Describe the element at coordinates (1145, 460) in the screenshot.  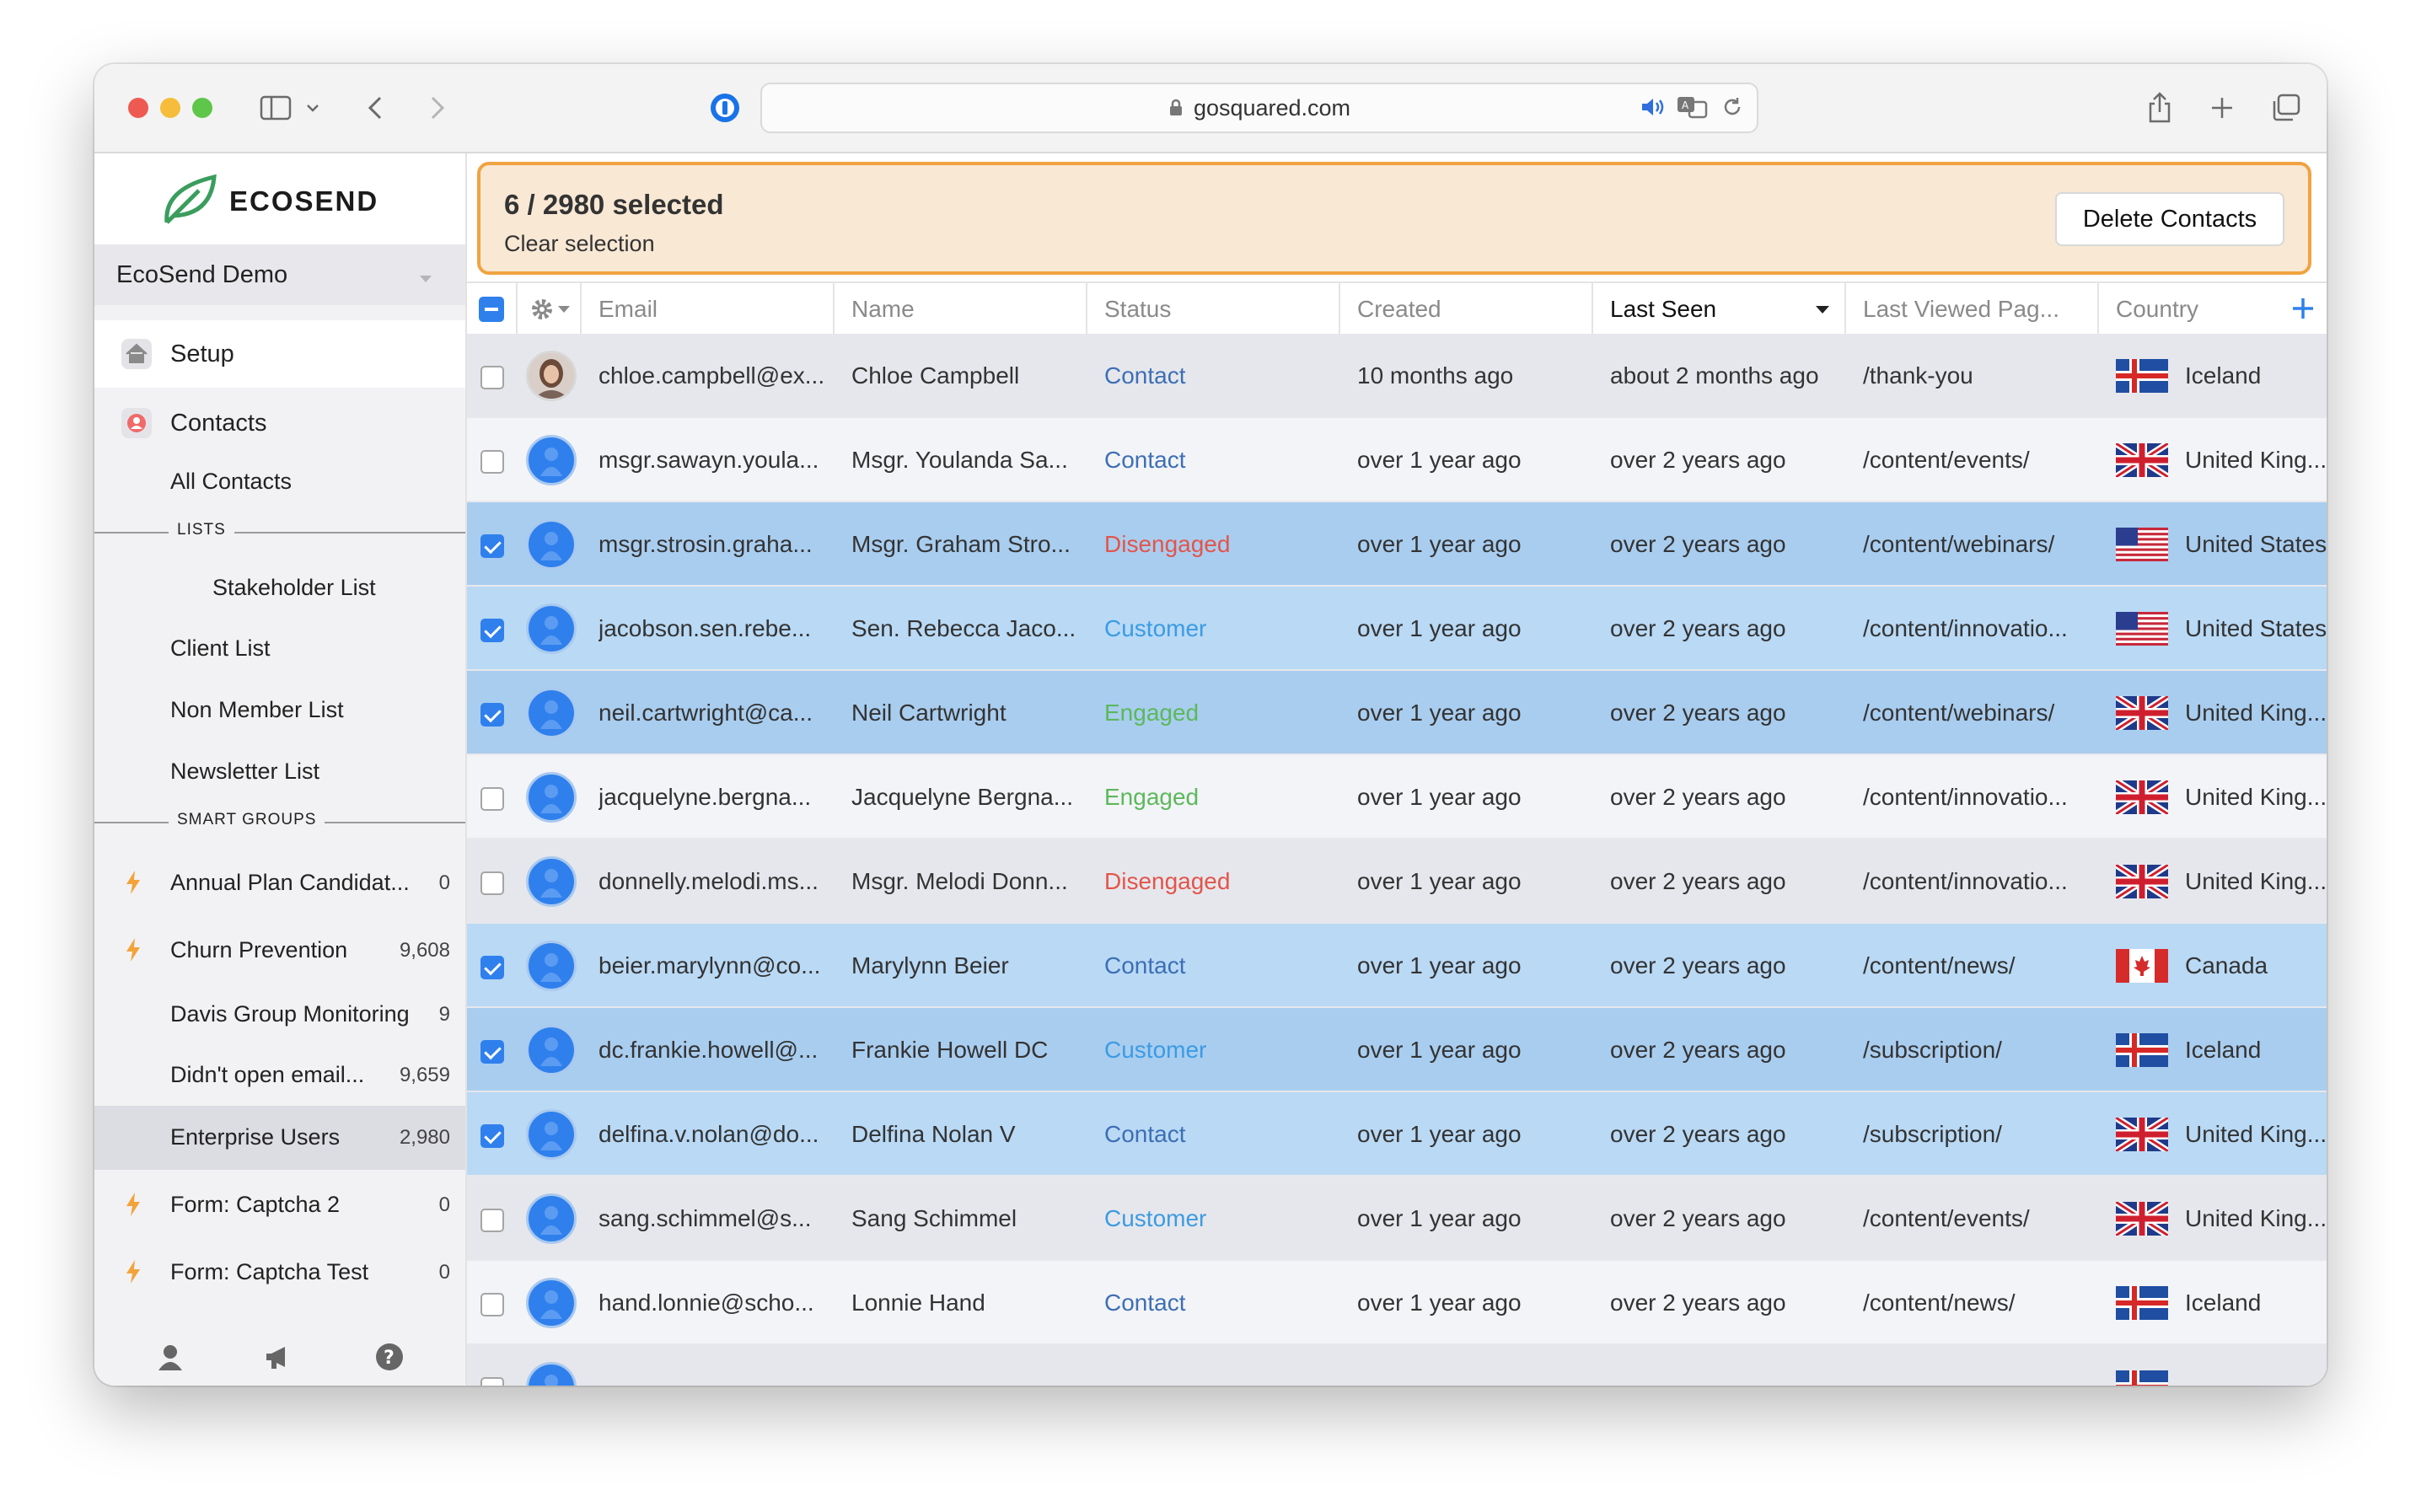
I see `cell-status: Contact` at that location.